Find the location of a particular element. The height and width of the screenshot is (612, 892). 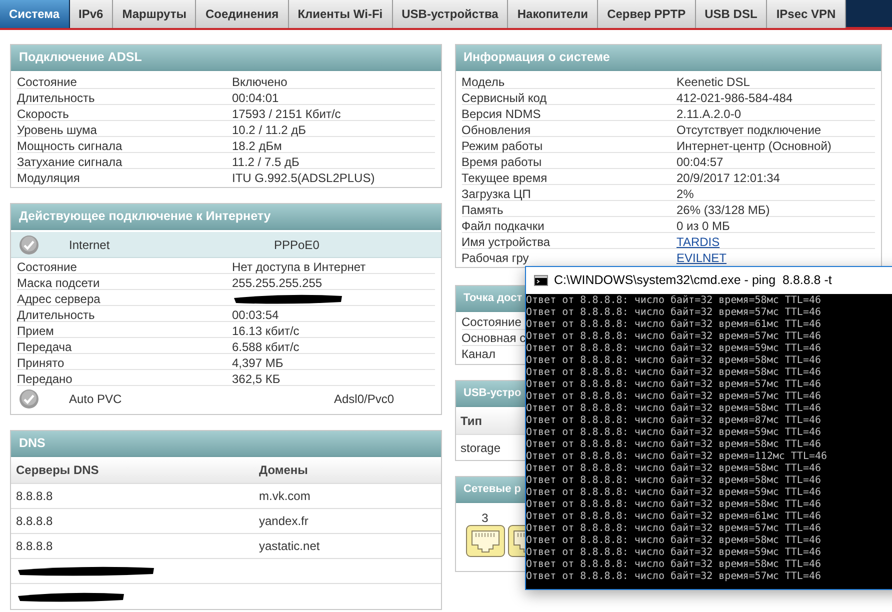

field-label: Адрес сервера is located at coordinates (59, 299).